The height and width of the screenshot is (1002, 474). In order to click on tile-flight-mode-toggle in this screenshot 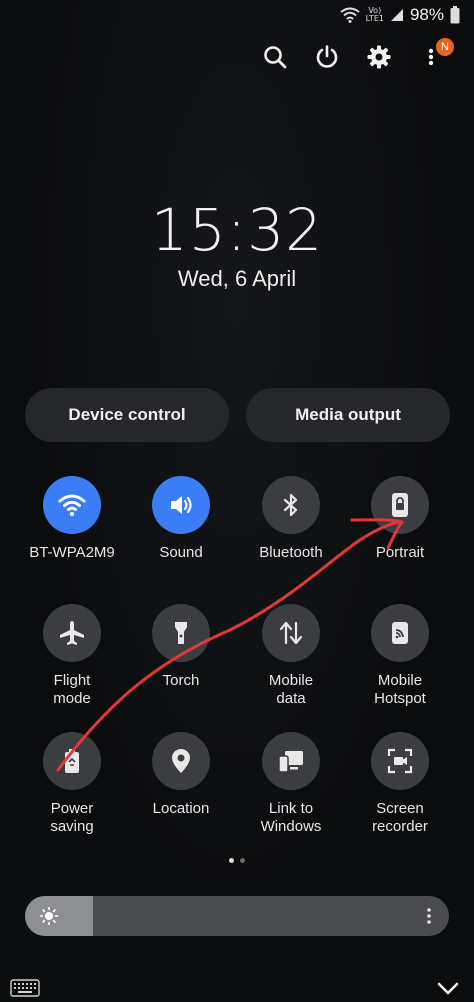, I will do `click(72, 633)`.